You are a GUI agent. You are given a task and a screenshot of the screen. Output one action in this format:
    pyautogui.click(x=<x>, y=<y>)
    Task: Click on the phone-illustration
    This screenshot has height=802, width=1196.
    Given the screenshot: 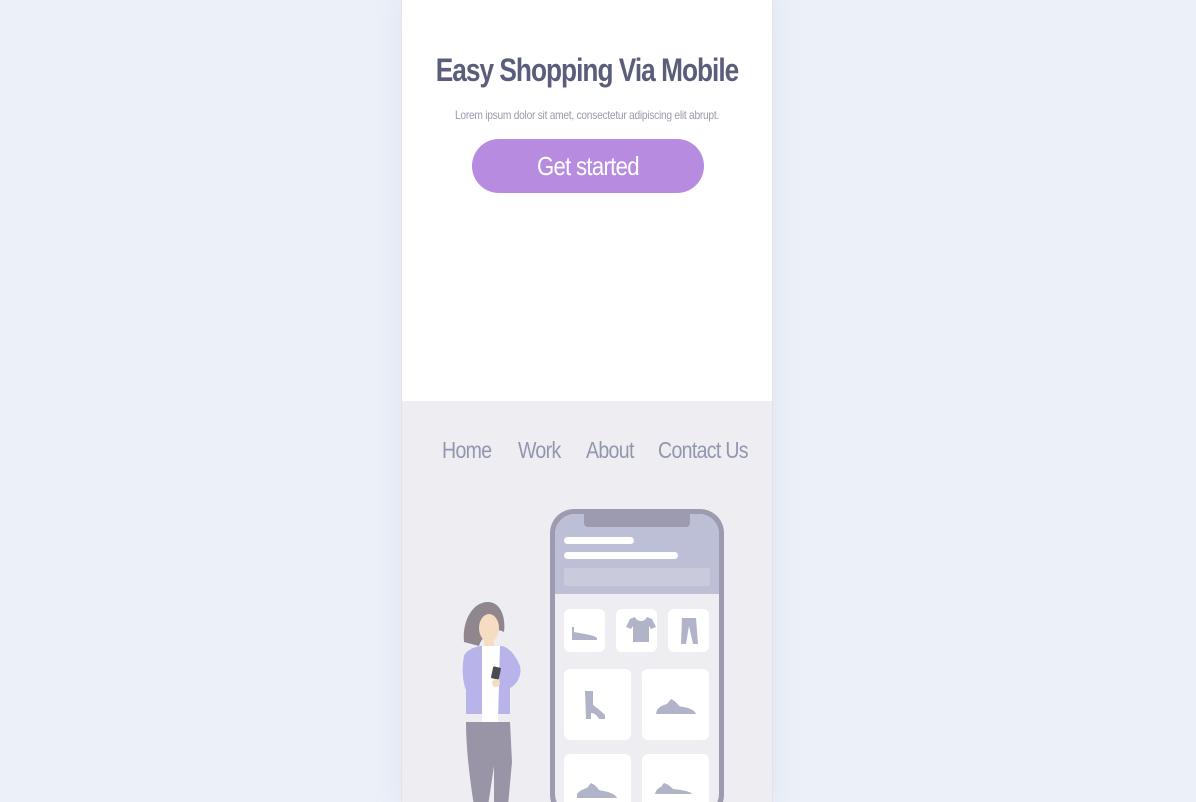 What is the action you would take?
    pyautogui.click(x=637, y=655)
    